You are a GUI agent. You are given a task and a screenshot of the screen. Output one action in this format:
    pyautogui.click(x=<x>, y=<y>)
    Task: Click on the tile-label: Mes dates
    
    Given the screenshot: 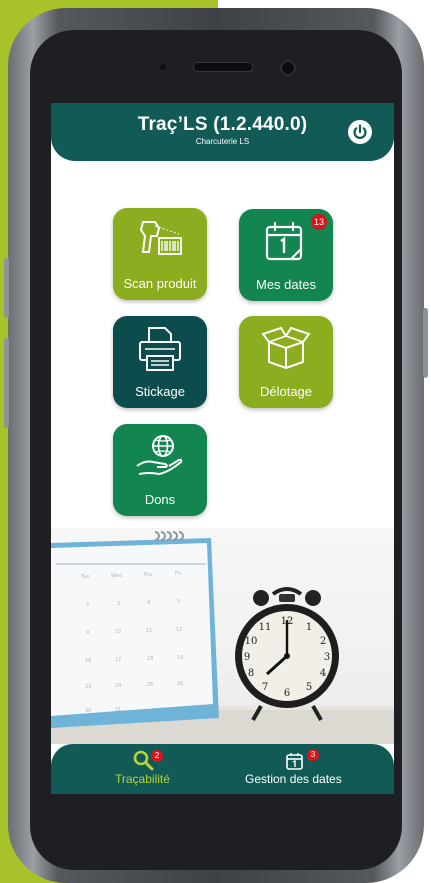 What is the action you would take?
    pyautogui.click(x=286, y=284)
    